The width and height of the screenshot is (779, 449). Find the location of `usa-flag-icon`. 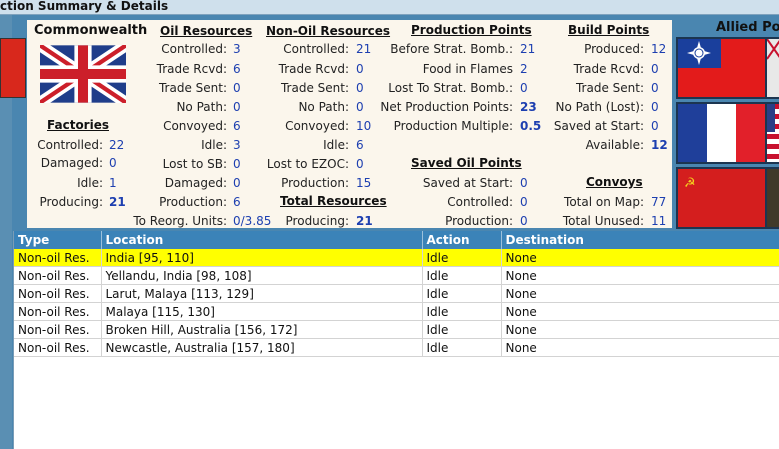

usa-flag-icon is located at coordinates (772, 133).